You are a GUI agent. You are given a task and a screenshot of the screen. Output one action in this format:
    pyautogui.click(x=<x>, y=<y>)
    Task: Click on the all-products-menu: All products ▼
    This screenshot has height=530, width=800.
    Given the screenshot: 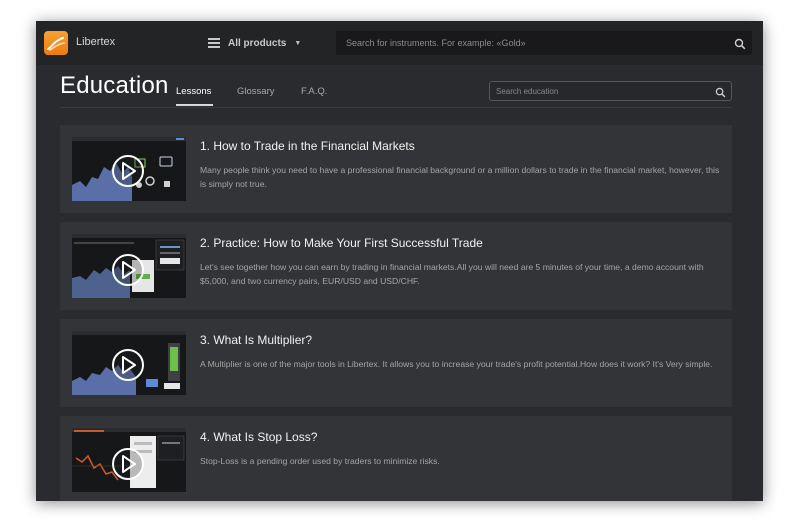 What is the action you would take?
    pyautogui.click(x=254, y=43)
    